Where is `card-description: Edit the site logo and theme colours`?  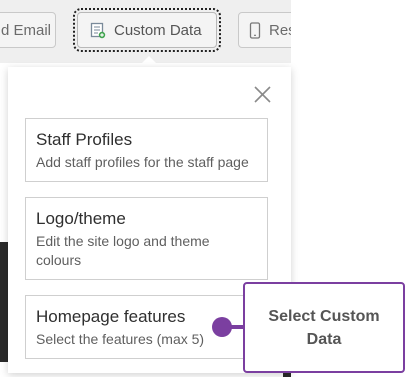 card-description: Edit the site logo and theme colours is located at coordinates (123, 250).